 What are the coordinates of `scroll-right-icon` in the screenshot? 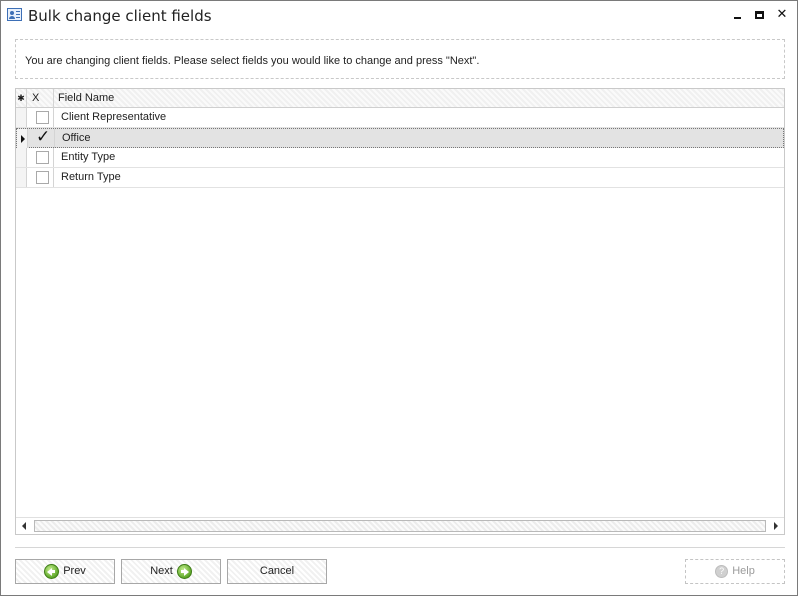 It's located at (776, 526).